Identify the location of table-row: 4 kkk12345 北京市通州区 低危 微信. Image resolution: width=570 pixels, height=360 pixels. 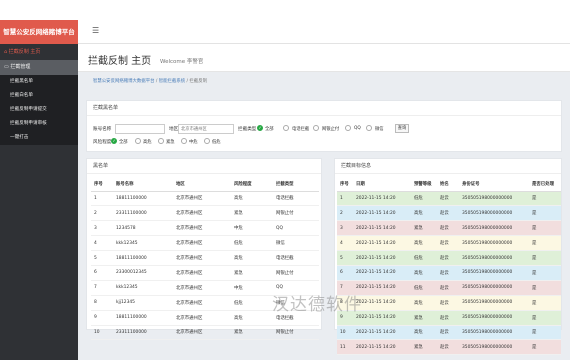
(205, 243).